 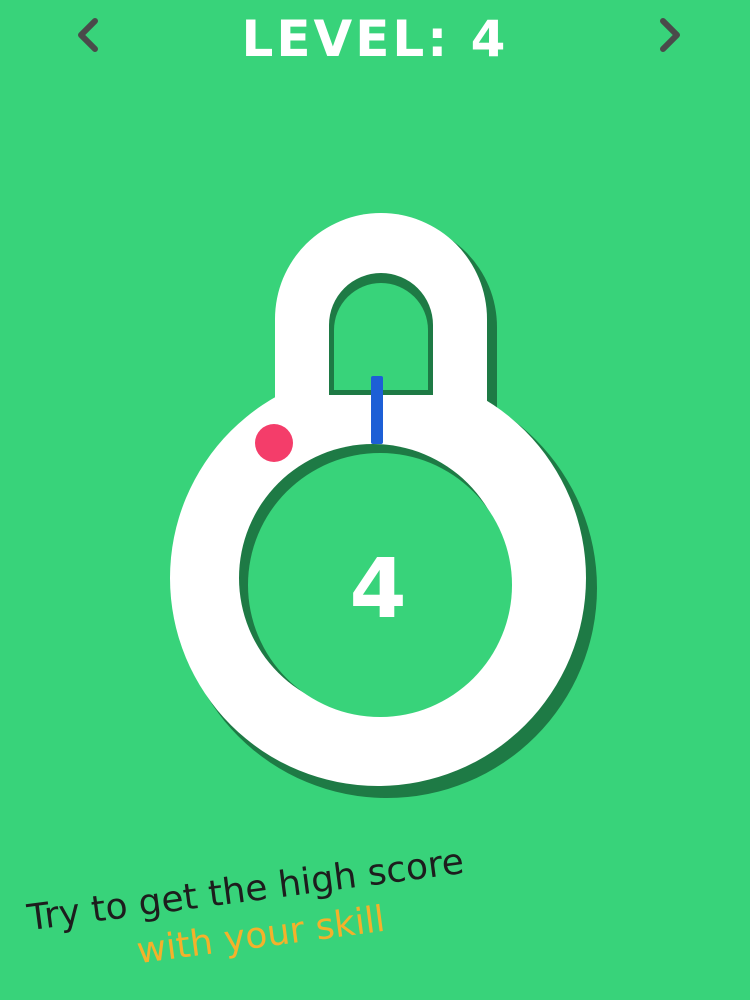 What do you see at coordinates (377, 410) in the screenshot?
I see `needle` at bounding box center [377, 410].